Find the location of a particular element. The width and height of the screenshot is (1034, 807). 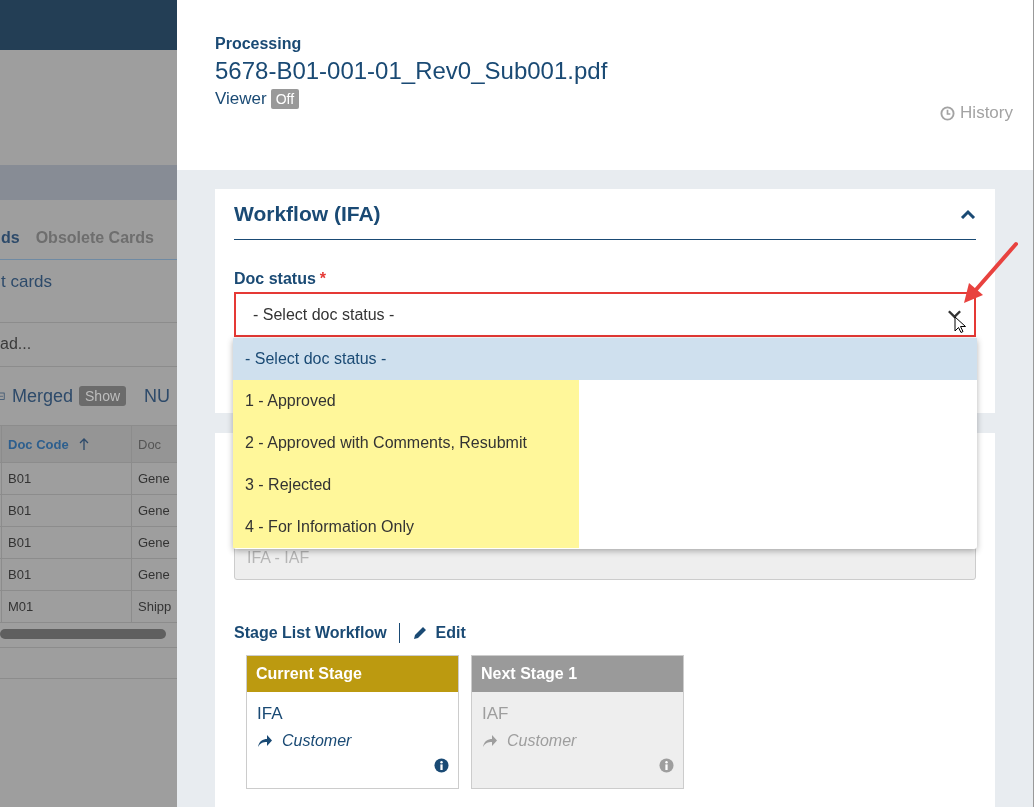

chevron-down-icon is located at coordinates (954, 314).